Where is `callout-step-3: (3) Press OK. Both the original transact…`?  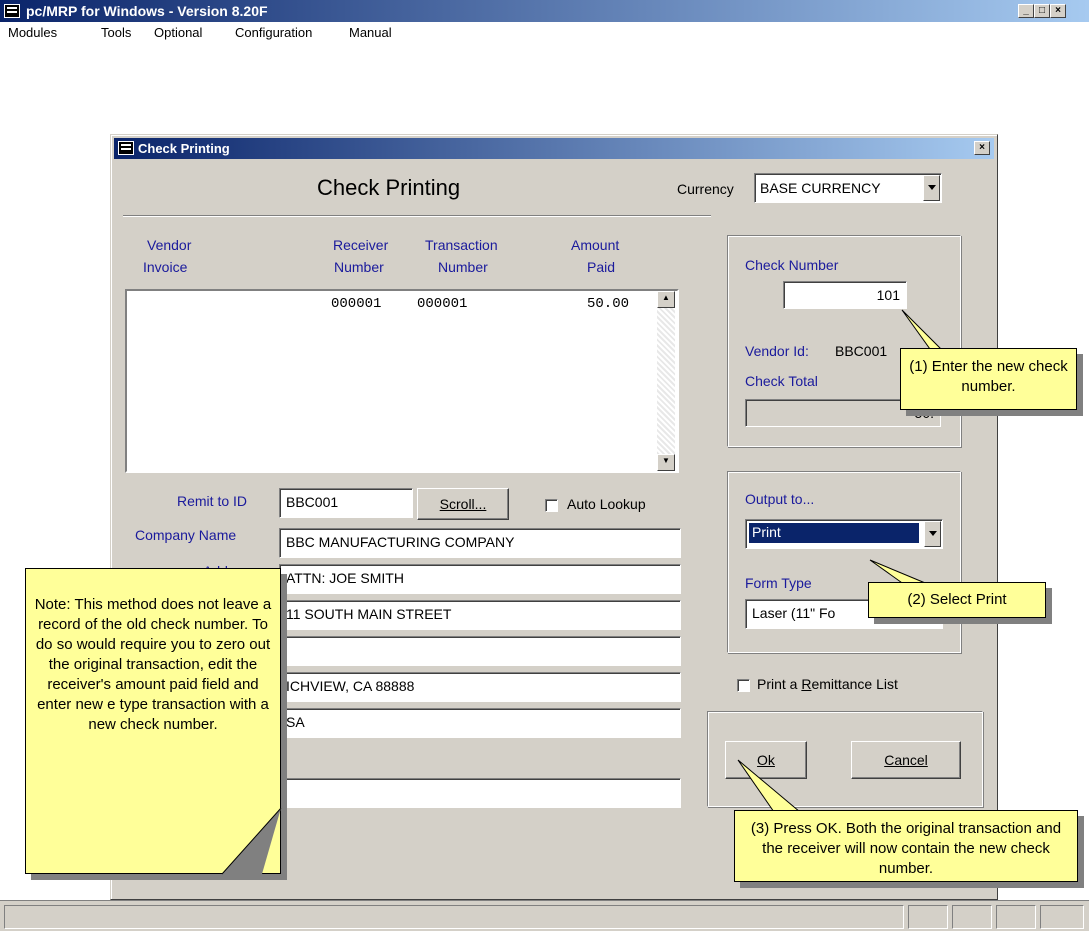
callout-step-3: (3) Press OK. Both the original transact… is located at coordinates (906, 846).